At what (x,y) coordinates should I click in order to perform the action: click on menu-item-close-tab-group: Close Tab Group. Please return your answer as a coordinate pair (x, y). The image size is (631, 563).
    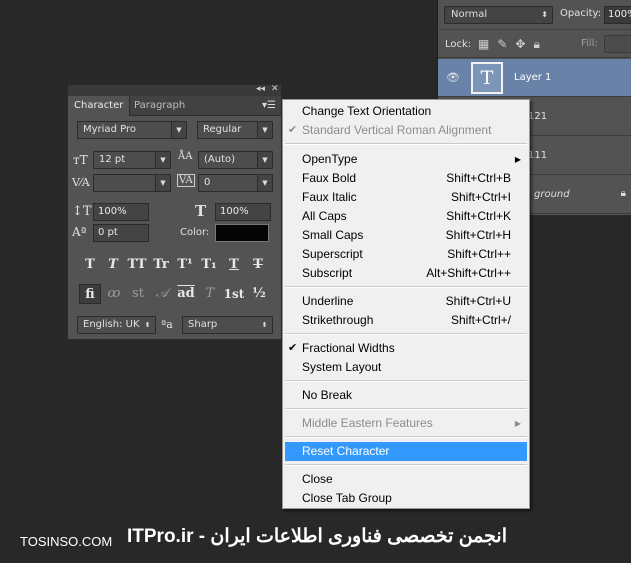
    Looking at the image, I should click on (406, 498).